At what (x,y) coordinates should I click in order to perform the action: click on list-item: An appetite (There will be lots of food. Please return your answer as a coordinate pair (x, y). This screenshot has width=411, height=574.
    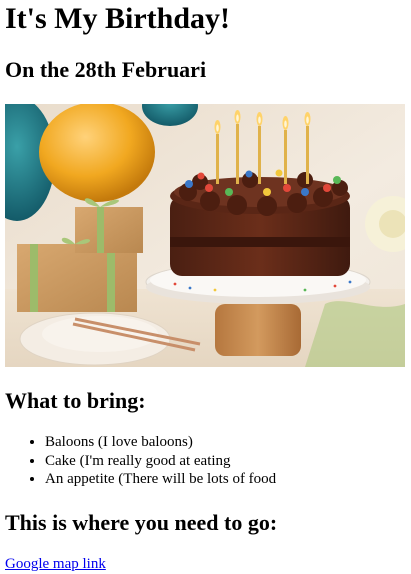
    Looking at the image, I should click on (160, 479).